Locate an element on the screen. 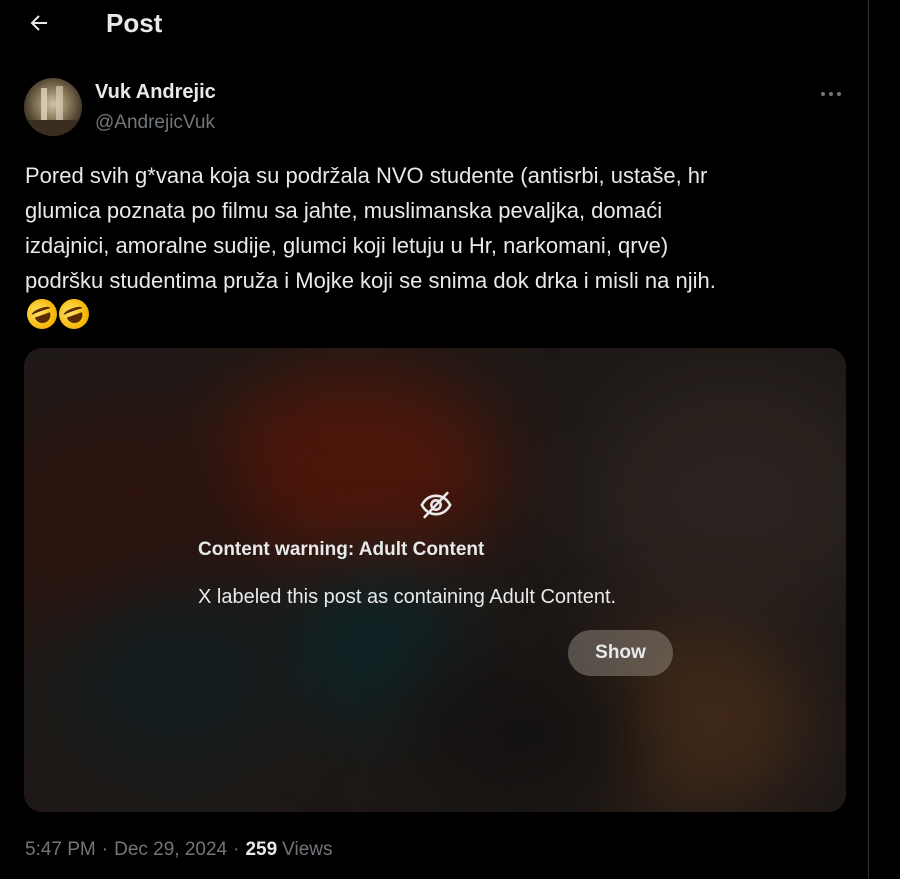  back-button is located at coordinates (39, 23).